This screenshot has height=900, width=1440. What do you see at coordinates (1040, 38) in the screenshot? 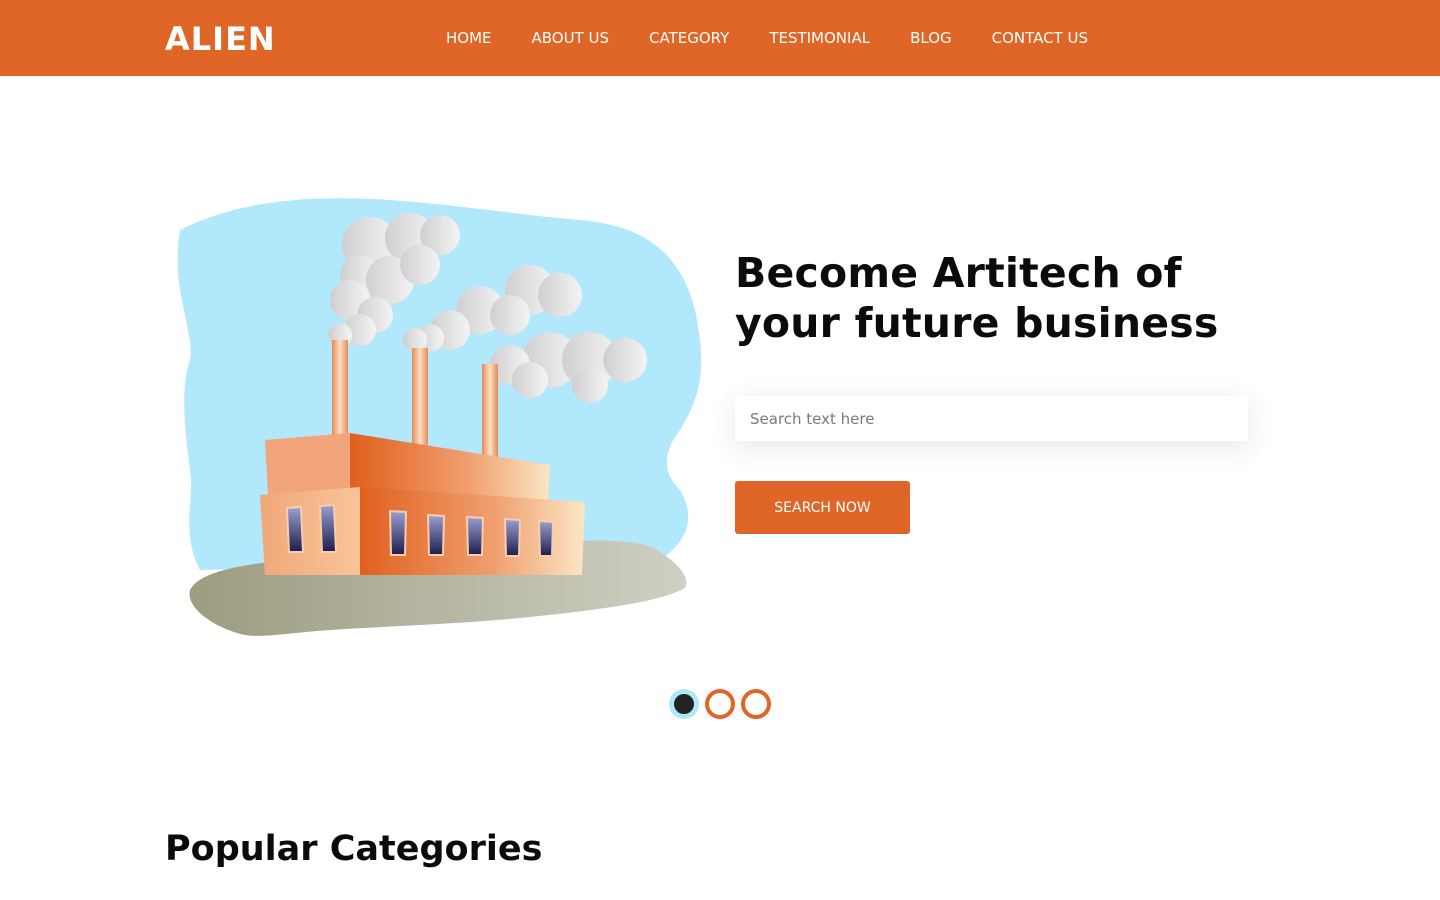
I see `nav-contact-link: CONTACT US` at bounding box center [1040, 38].